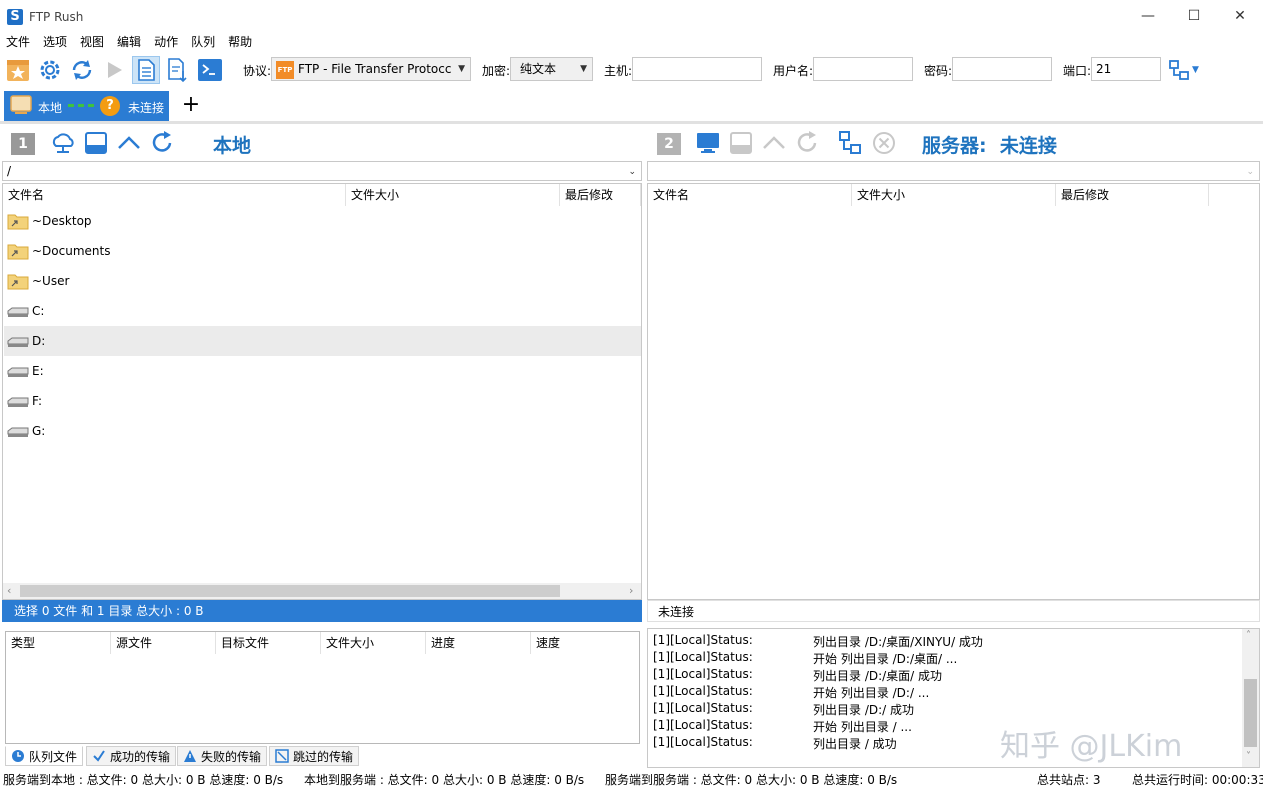  Describe the element at coordinates (9, 590) in the screenshot. I see `chevron-left-icon: ‹` at that location.